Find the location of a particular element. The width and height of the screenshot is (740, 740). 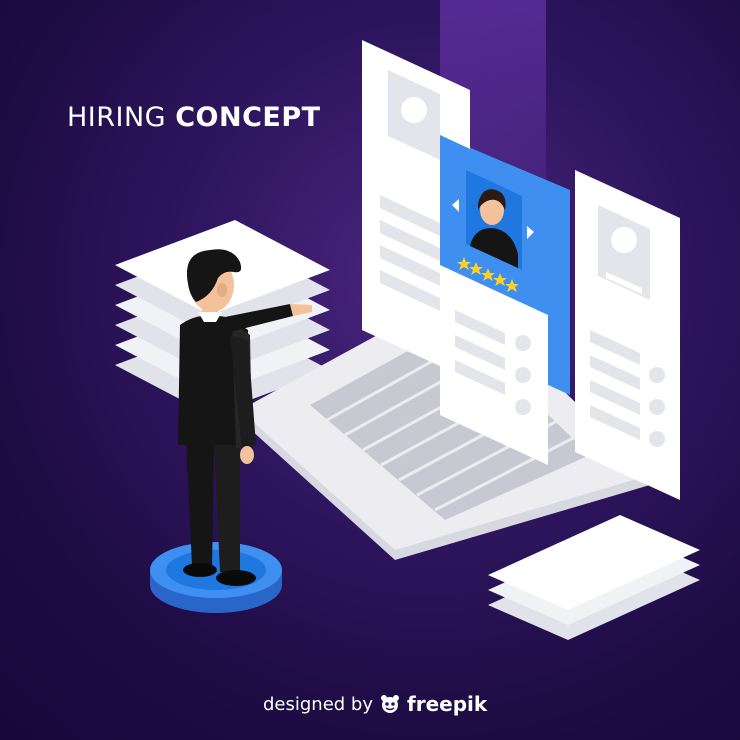

title-light-word: HIRING is located at coordinates (117, 117).